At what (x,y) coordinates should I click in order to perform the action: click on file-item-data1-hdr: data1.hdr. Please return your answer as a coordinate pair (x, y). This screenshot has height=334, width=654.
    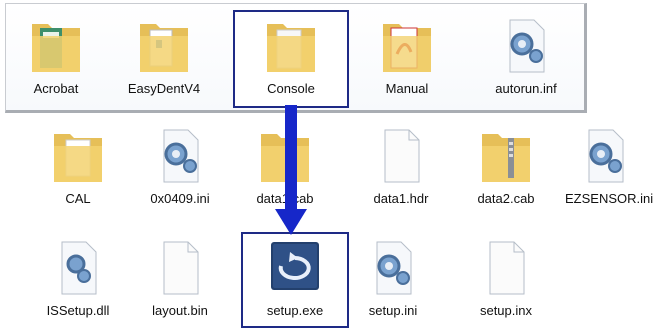
    Looking at the image, I should click on (401, 170).